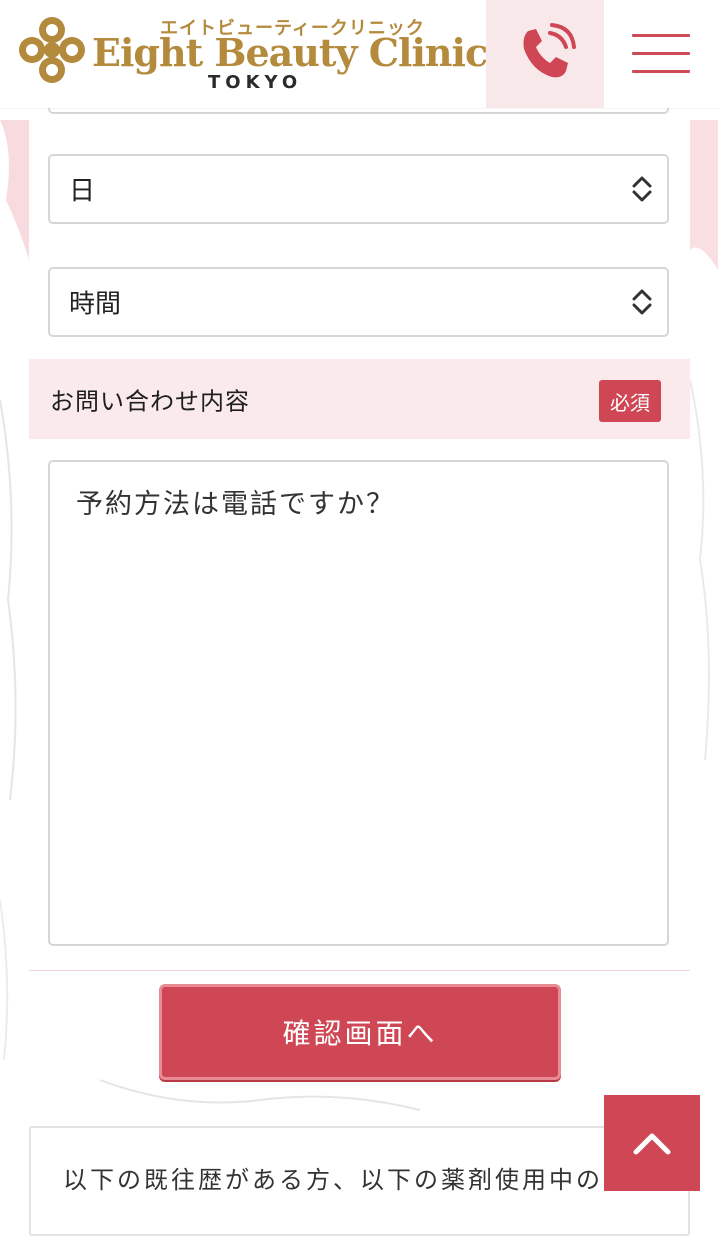  I want to click on chevron-up-icon, so click(652, 1144).